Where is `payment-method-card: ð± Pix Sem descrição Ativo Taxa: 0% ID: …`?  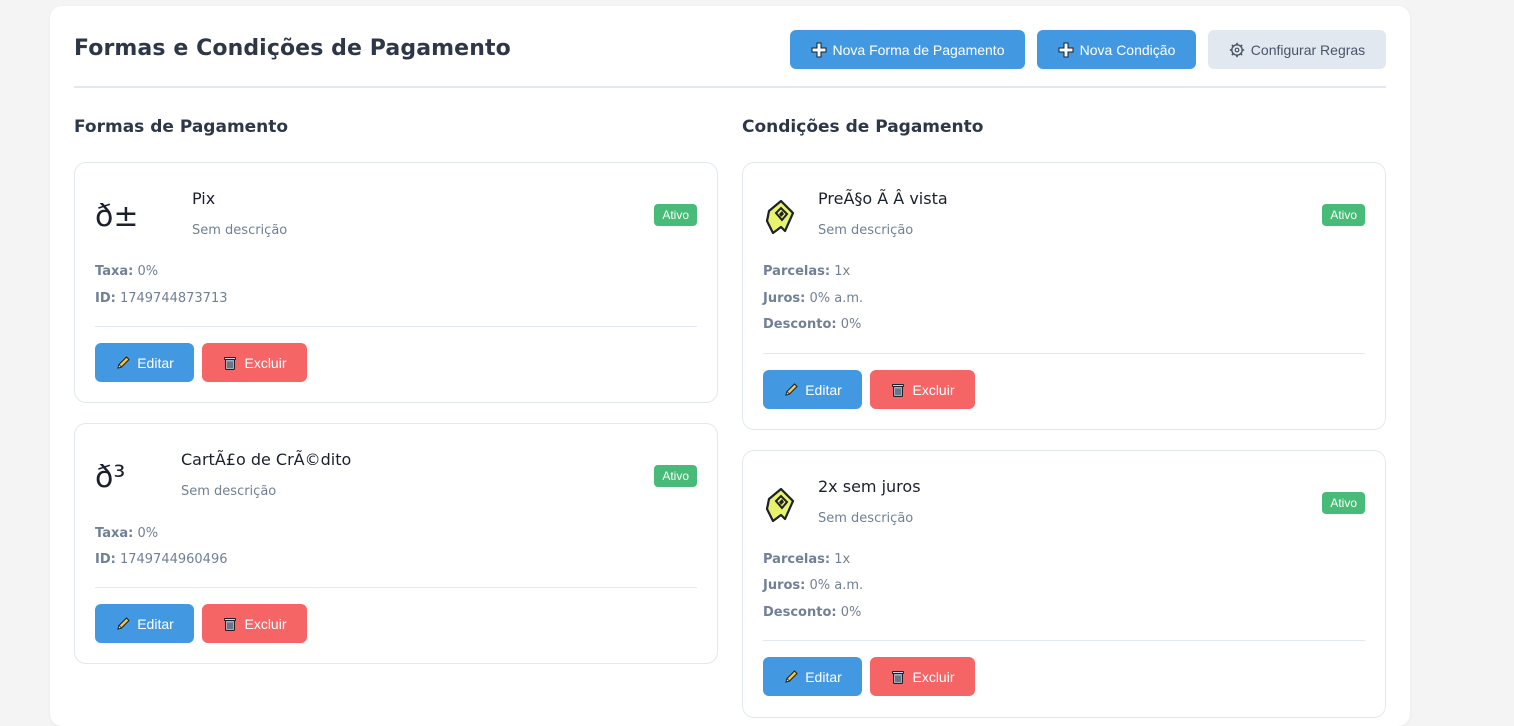
payment-method-card: ð± Pix Sem descrição Ativo Taxa: 0% ID: … is located at coordinates (396, 282).